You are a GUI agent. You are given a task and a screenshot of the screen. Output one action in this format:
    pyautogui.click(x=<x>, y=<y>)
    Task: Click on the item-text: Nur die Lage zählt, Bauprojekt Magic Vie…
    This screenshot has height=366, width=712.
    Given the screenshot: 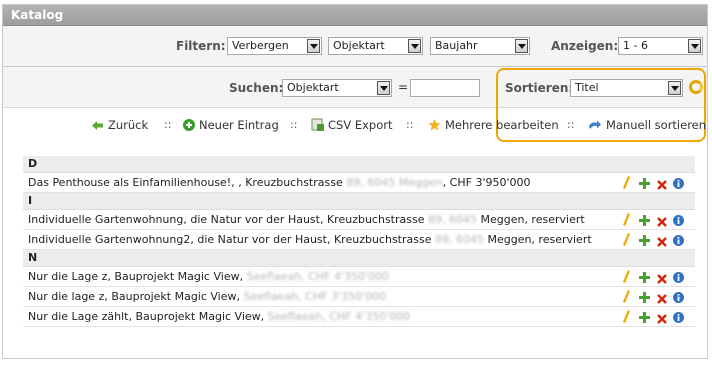 What is the action you would take?
    pyautogui.click(x=148, y=316)
    